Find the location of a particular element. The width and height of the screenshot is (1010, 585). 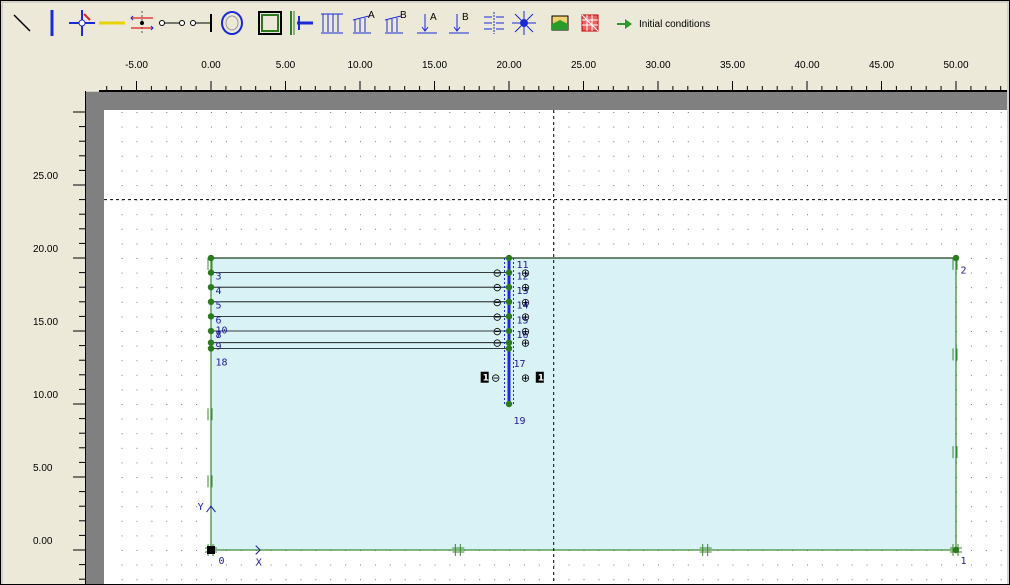

vertical-ruler-ticks is located at coordinates (79, 345).